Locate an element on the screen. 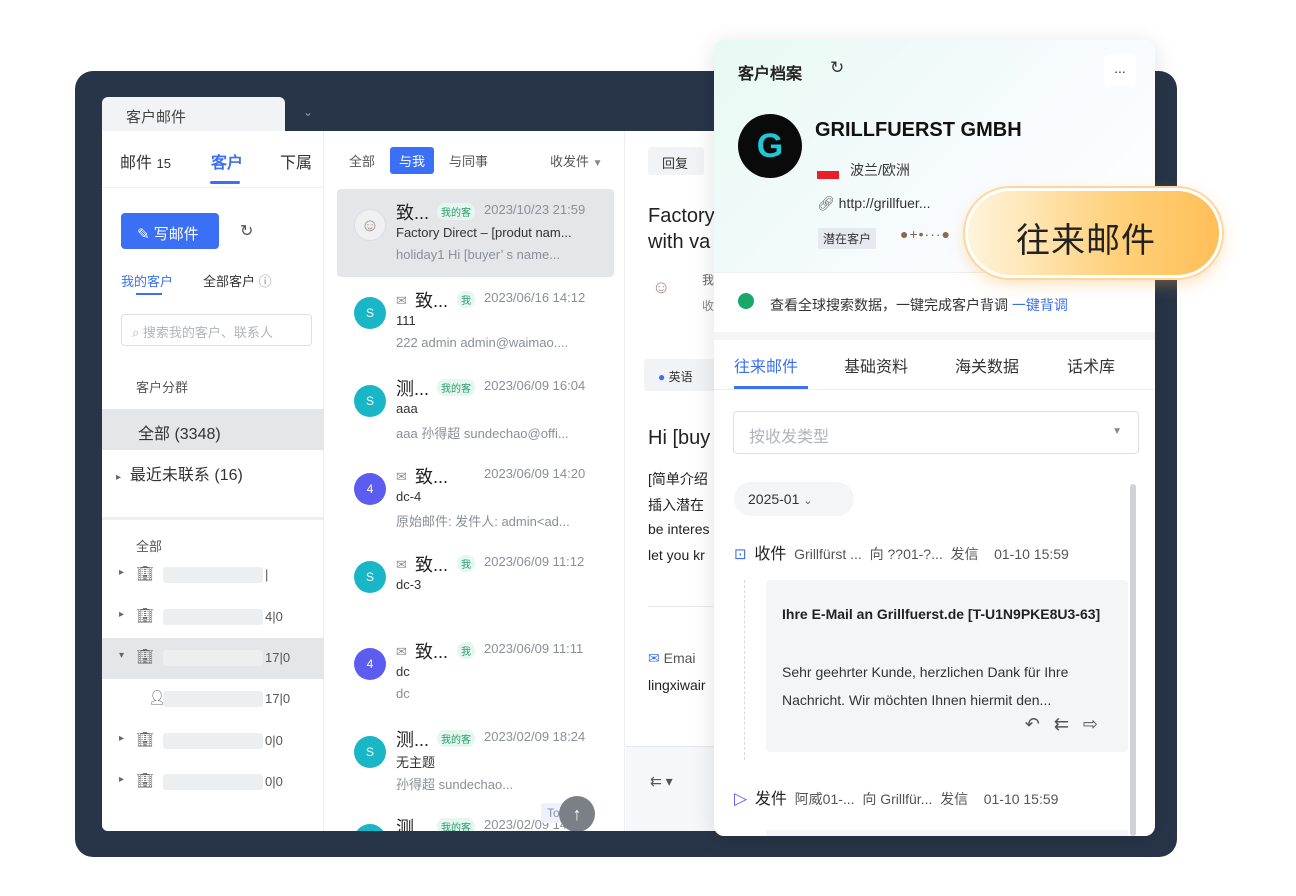  company-name: GRILLFUERST GMBH is located at coordinates (918, 130).